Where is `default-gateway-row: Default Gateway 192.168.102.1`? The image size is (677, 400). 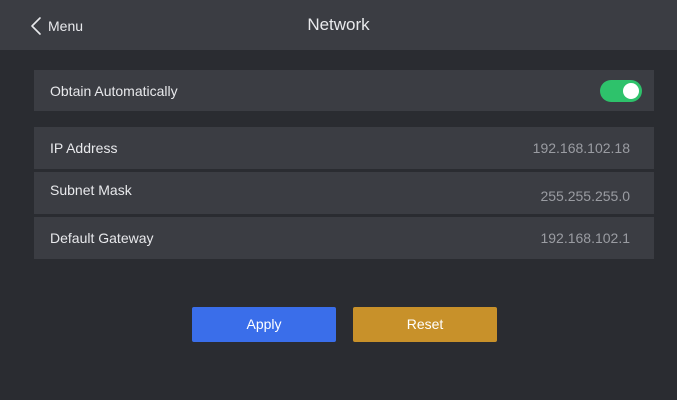
default-gateway-row: Default Gateway 192.168.102.1 is located at coordinates (344, 238).